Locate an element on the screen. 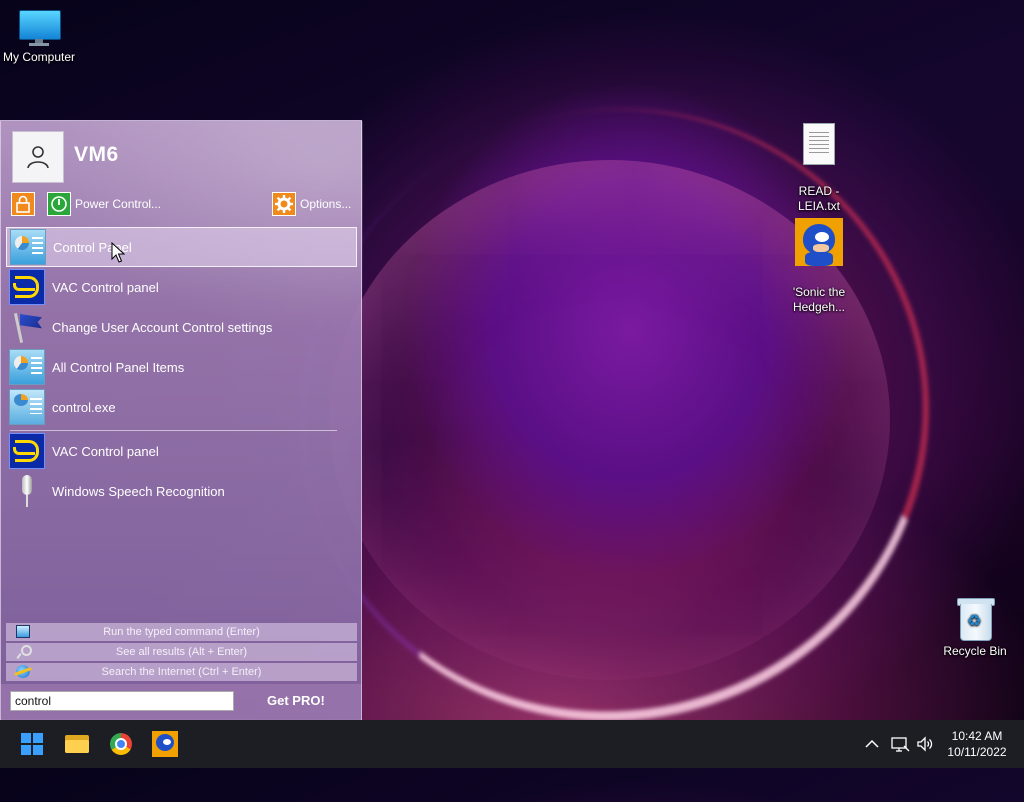 Image resolution: width=1024 pixels, height=802 pixels. network-icon is located at coordinates (900, 744).